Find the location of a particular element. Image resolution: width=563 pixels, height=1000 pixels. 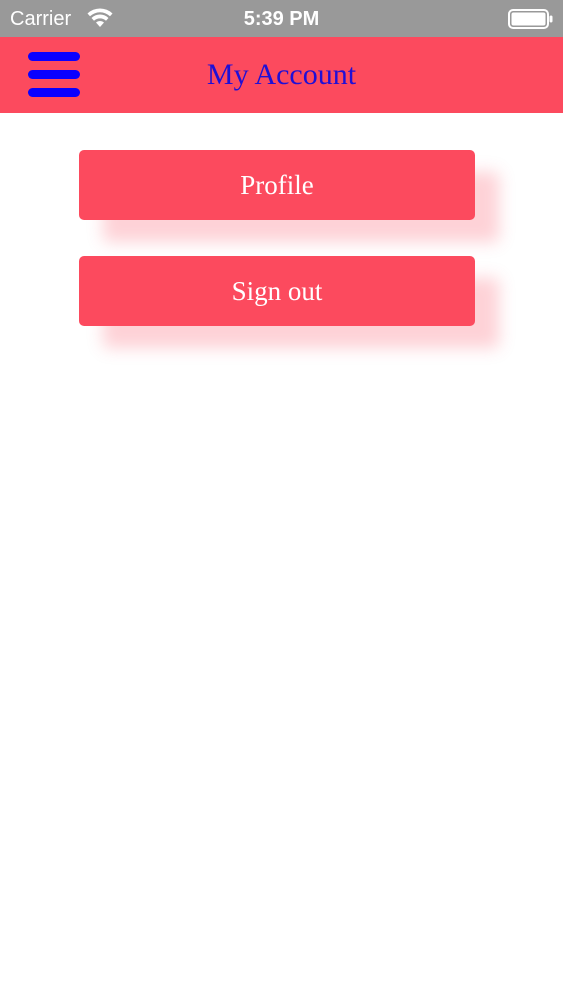

battery-icon is located at coordinates (530, 19).